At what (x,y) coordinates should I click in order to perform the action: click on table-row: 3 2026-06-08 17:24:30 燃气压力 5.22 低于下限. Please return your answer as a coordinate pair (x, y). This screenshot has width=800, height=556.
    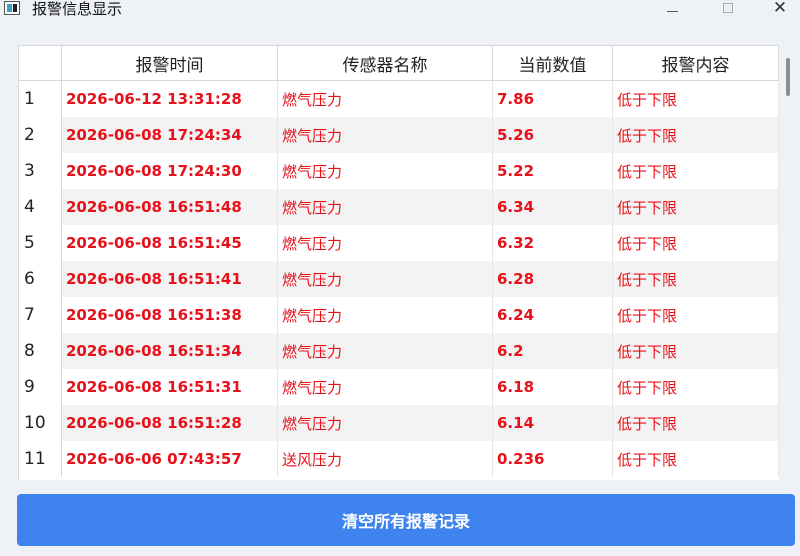
    Looking at the image, I should click on (399, 171).